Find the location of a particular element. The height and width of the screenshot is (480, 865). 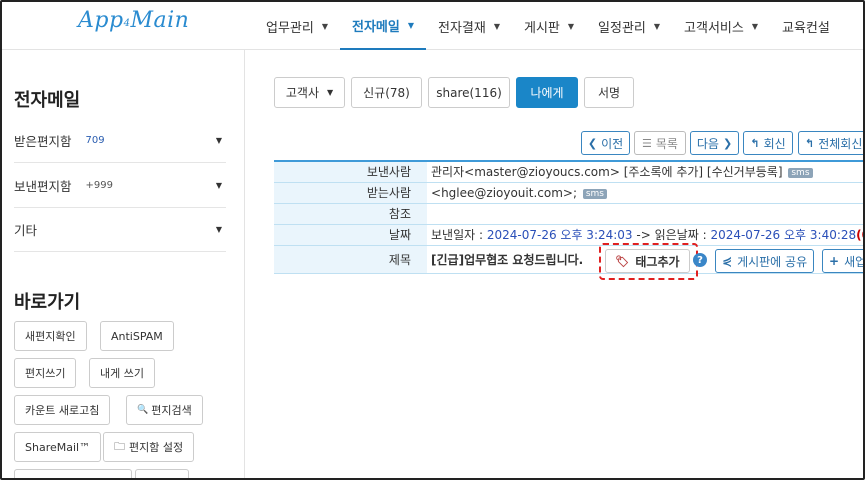

new-task-button: + 새업 is located at coordinates (842, 261).